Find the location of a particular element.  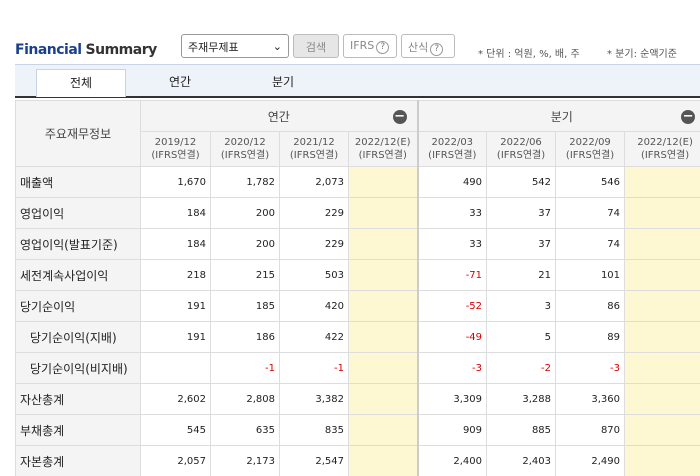

table-cell: 86 is located at coordinates (590, 306).